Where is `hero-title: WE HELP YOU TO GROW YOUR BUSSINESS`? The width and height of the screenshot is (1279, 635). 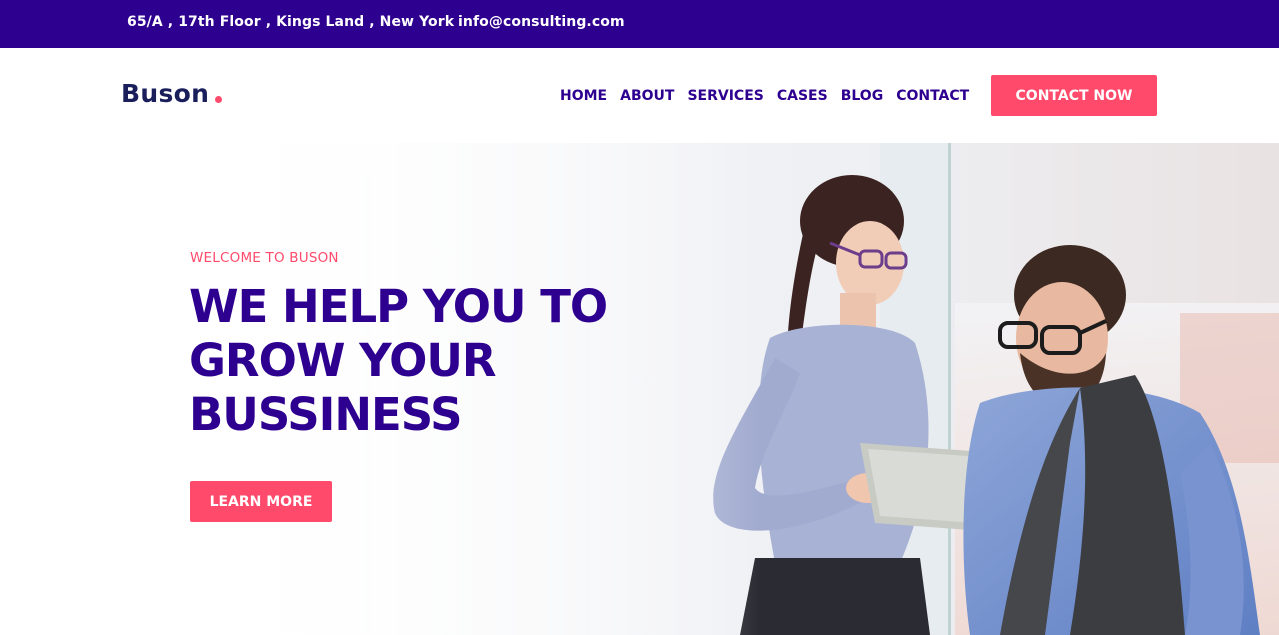 hero-title: WE HELP YOU TO GROW YOUR BUSSINESS is located at coordinates (419, 361).